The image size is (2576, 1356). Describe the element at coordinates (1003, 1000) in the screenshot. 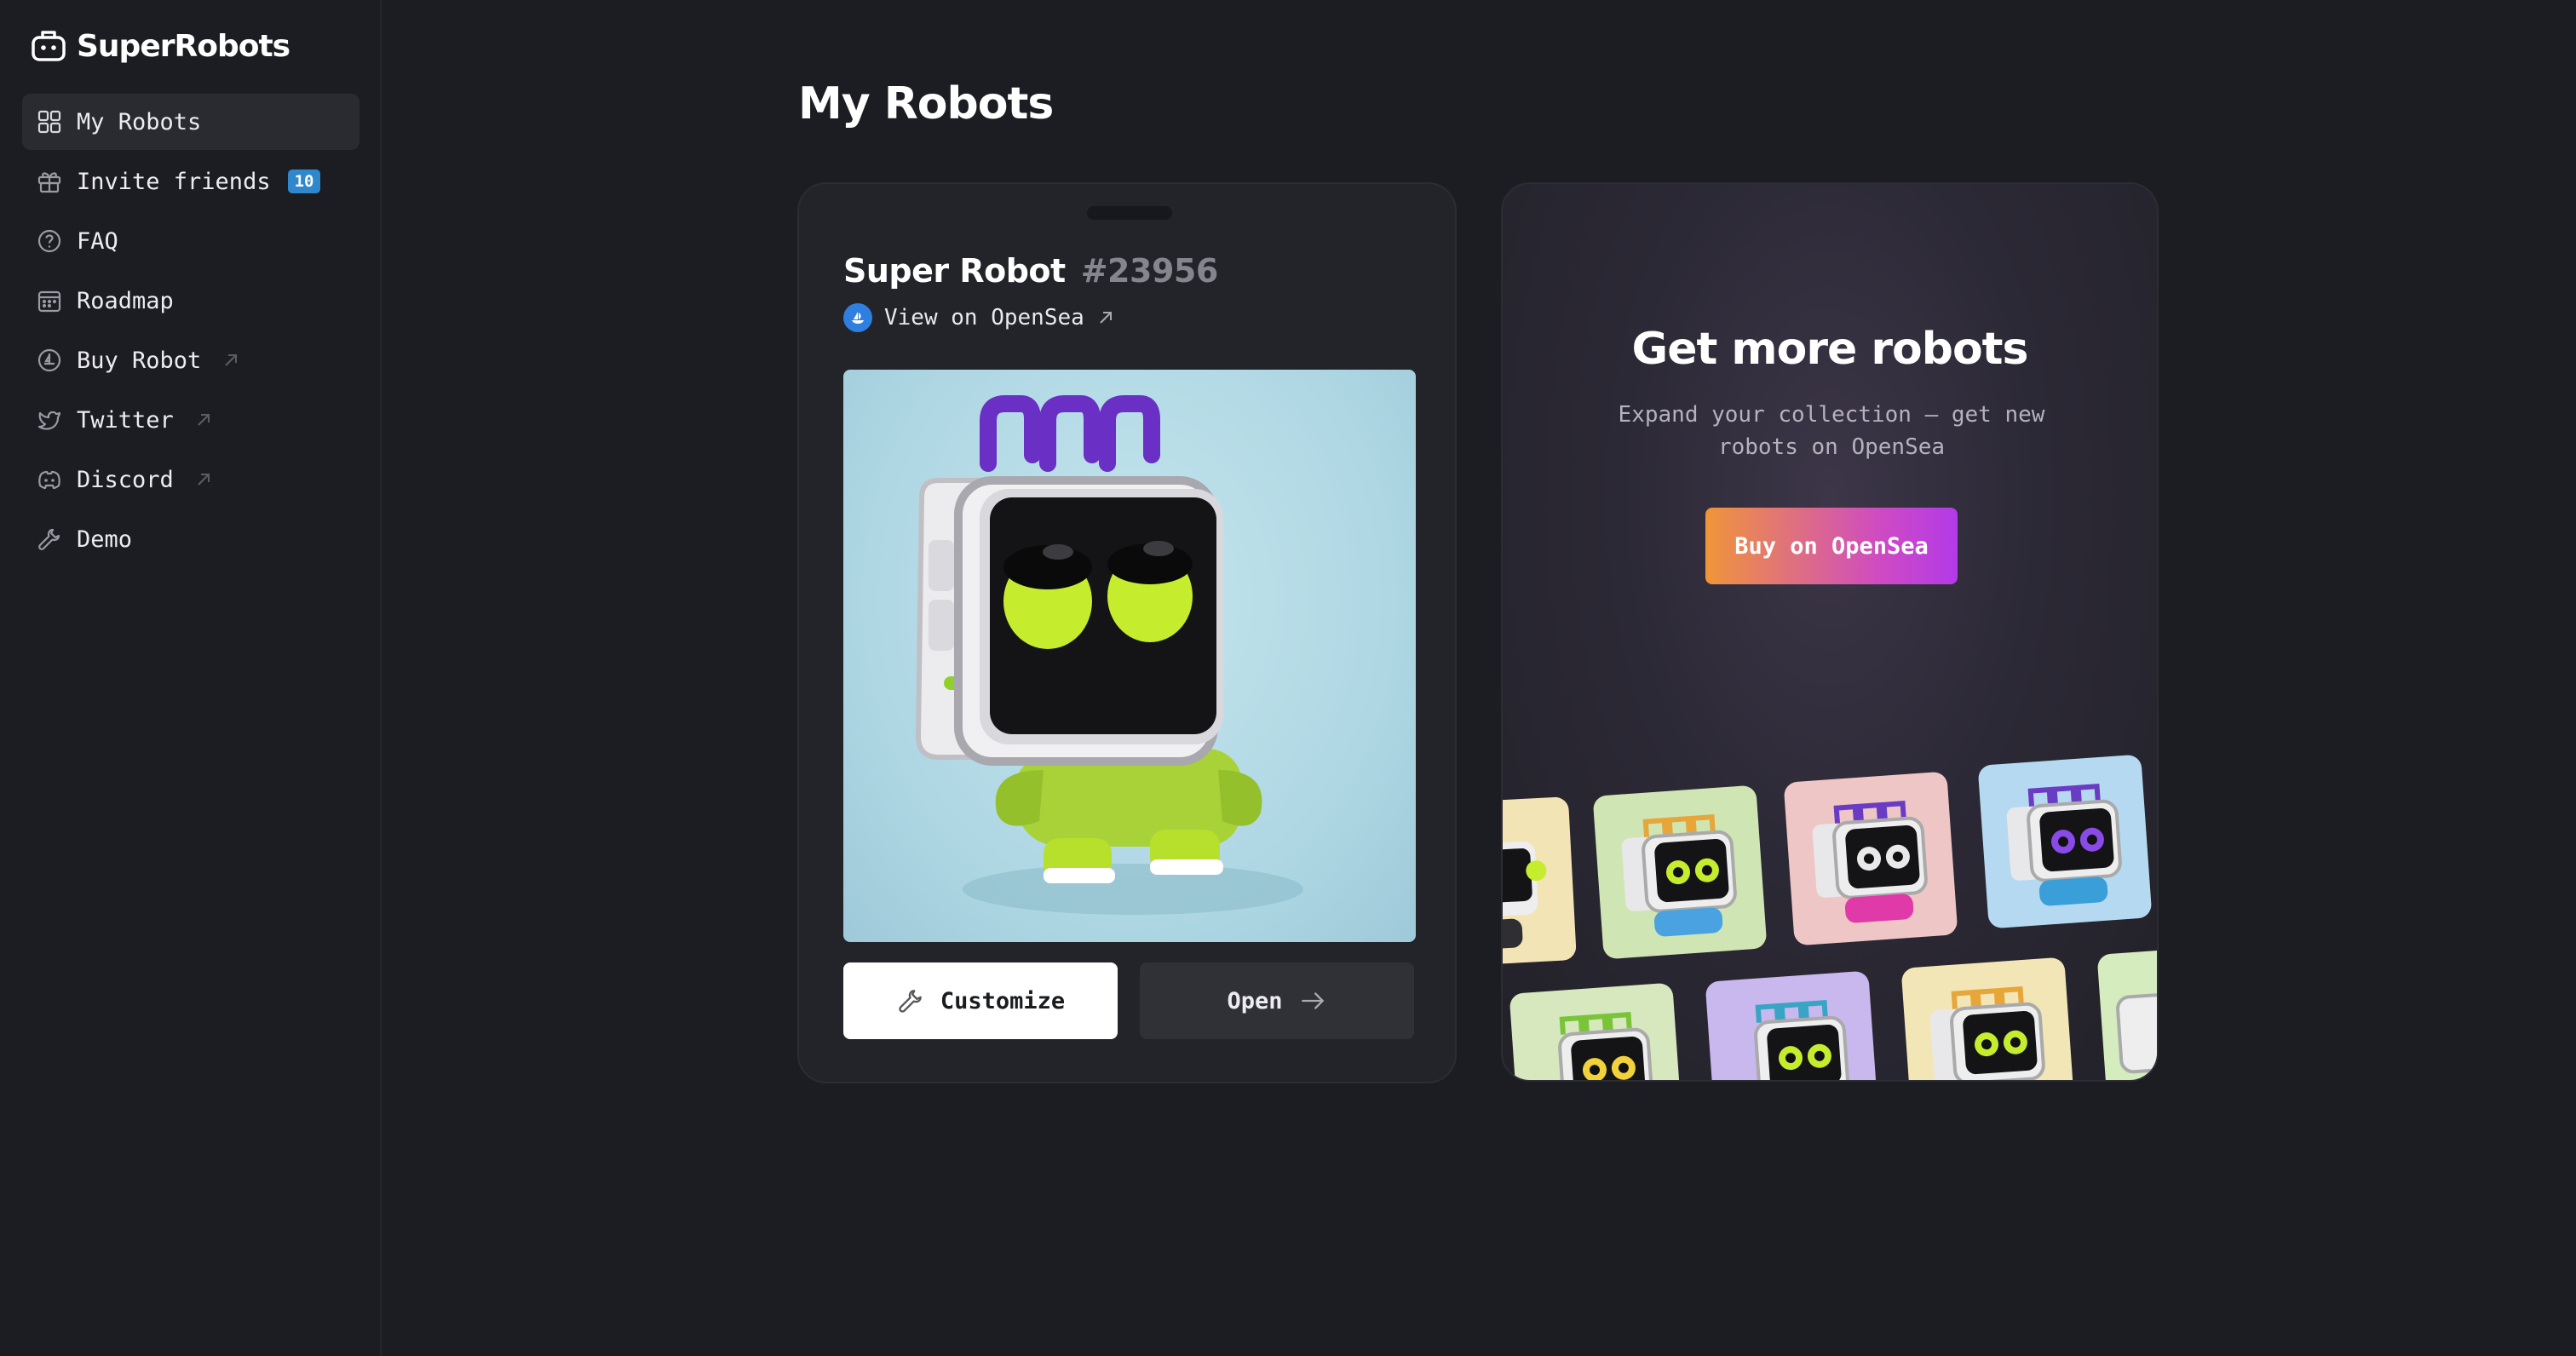

I see `customize-button-label: Customize` at that location.